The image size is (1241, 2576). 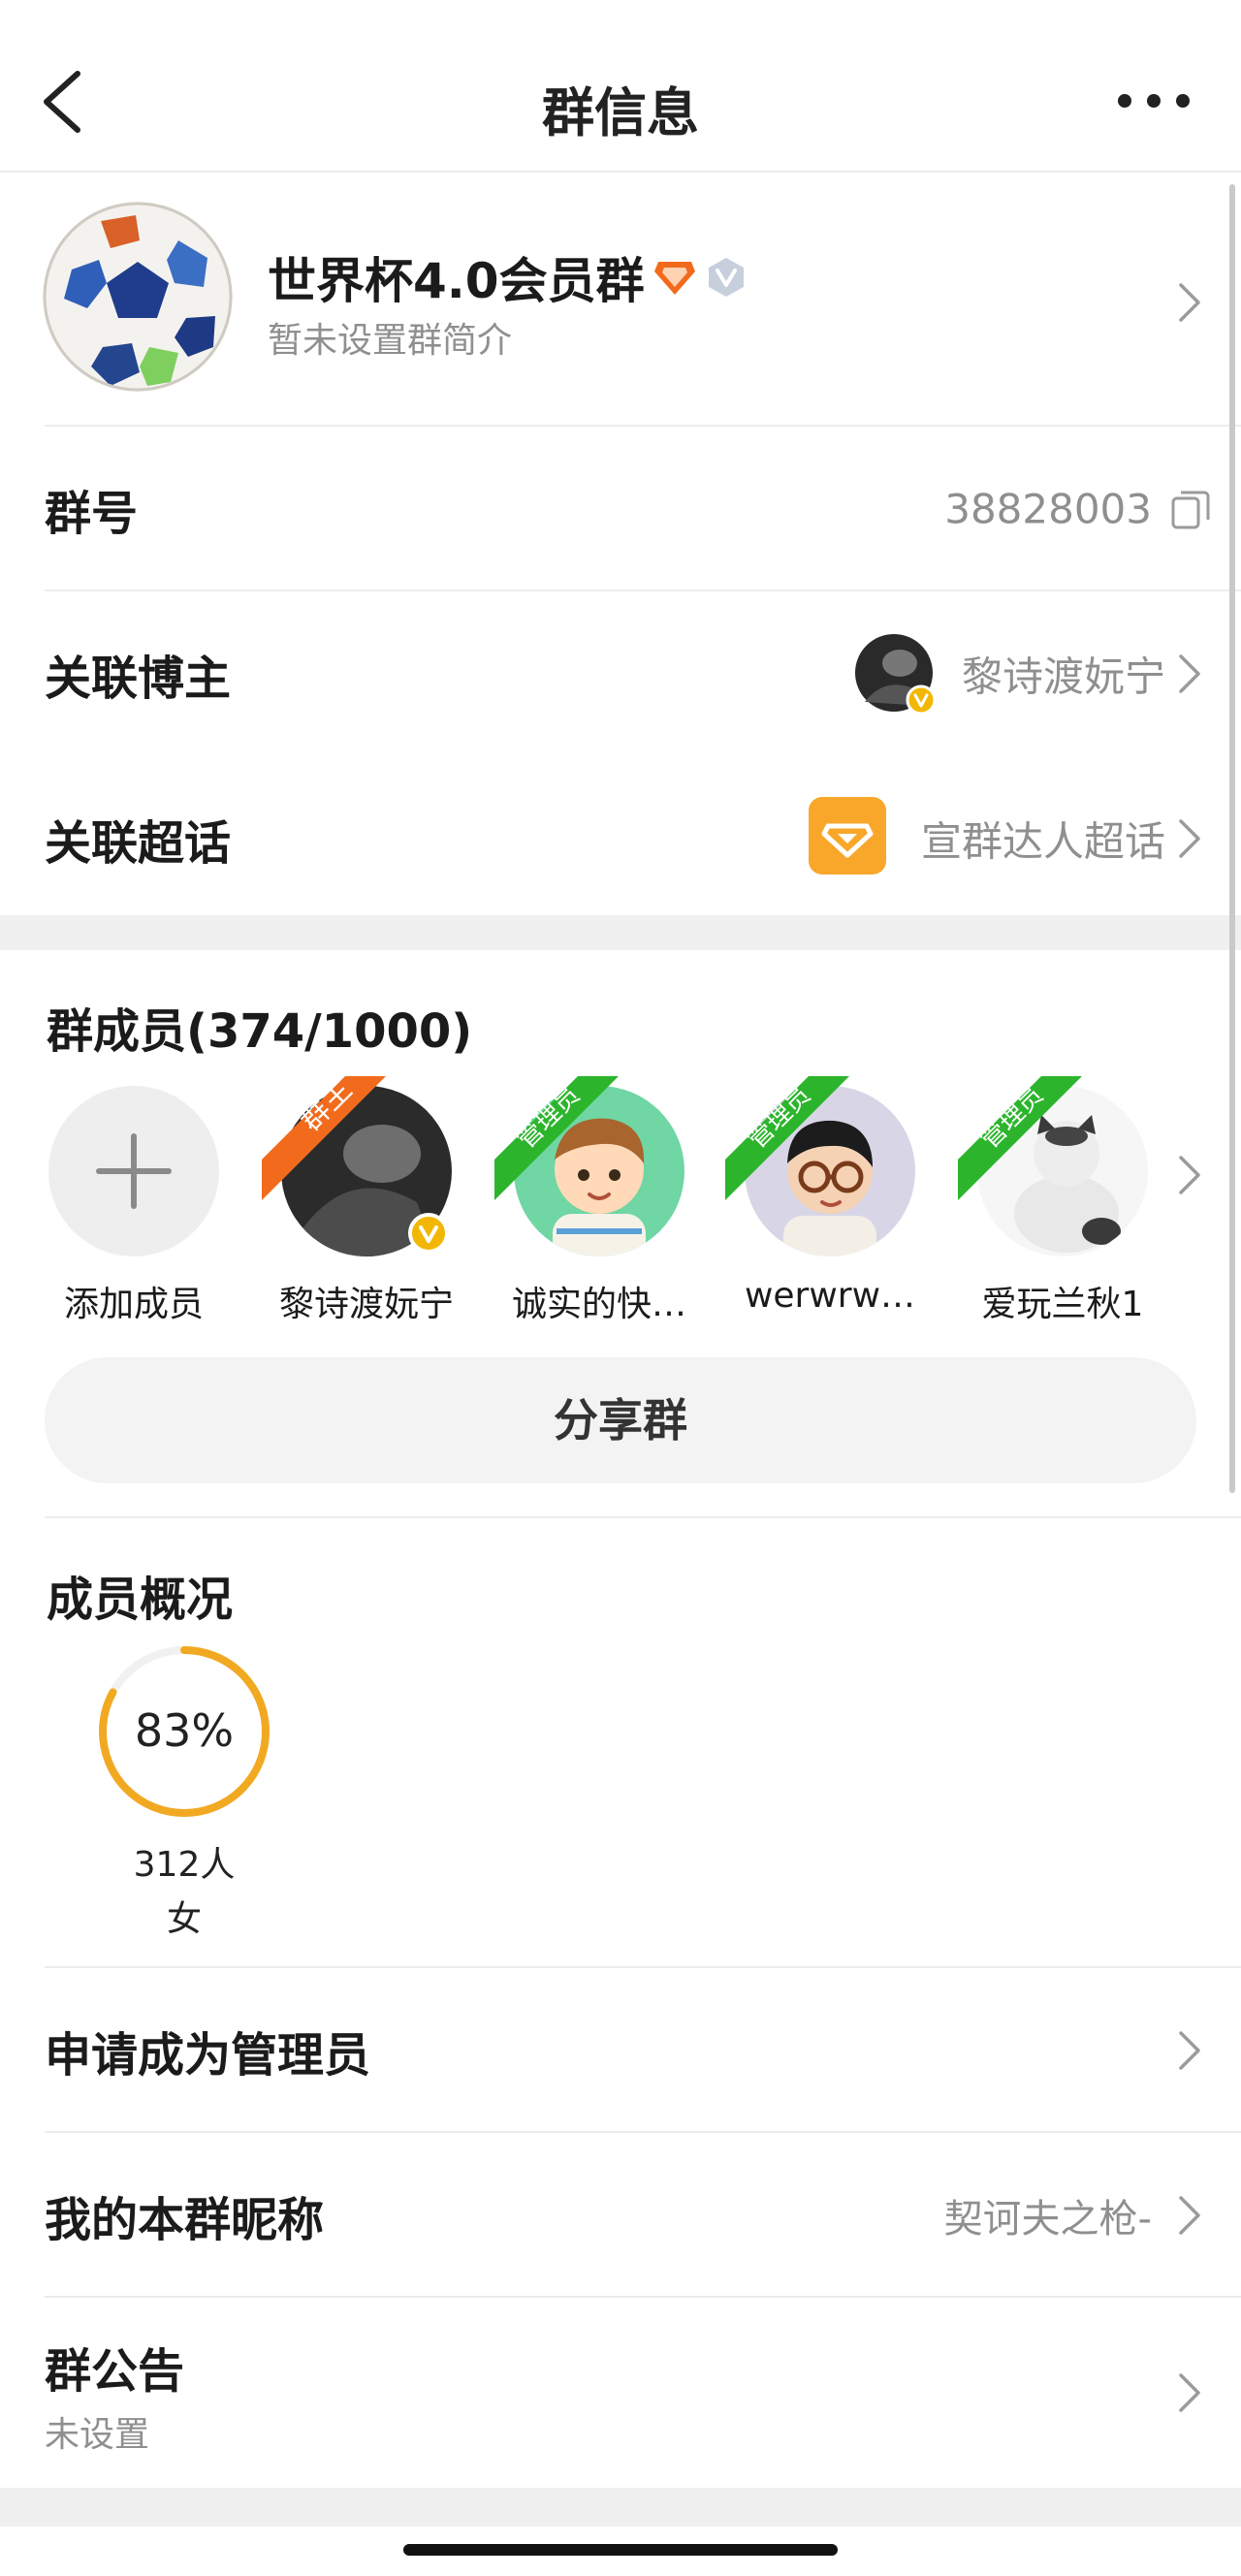 I want to click on female-percent: 83%, so click(x=184, y=1730).